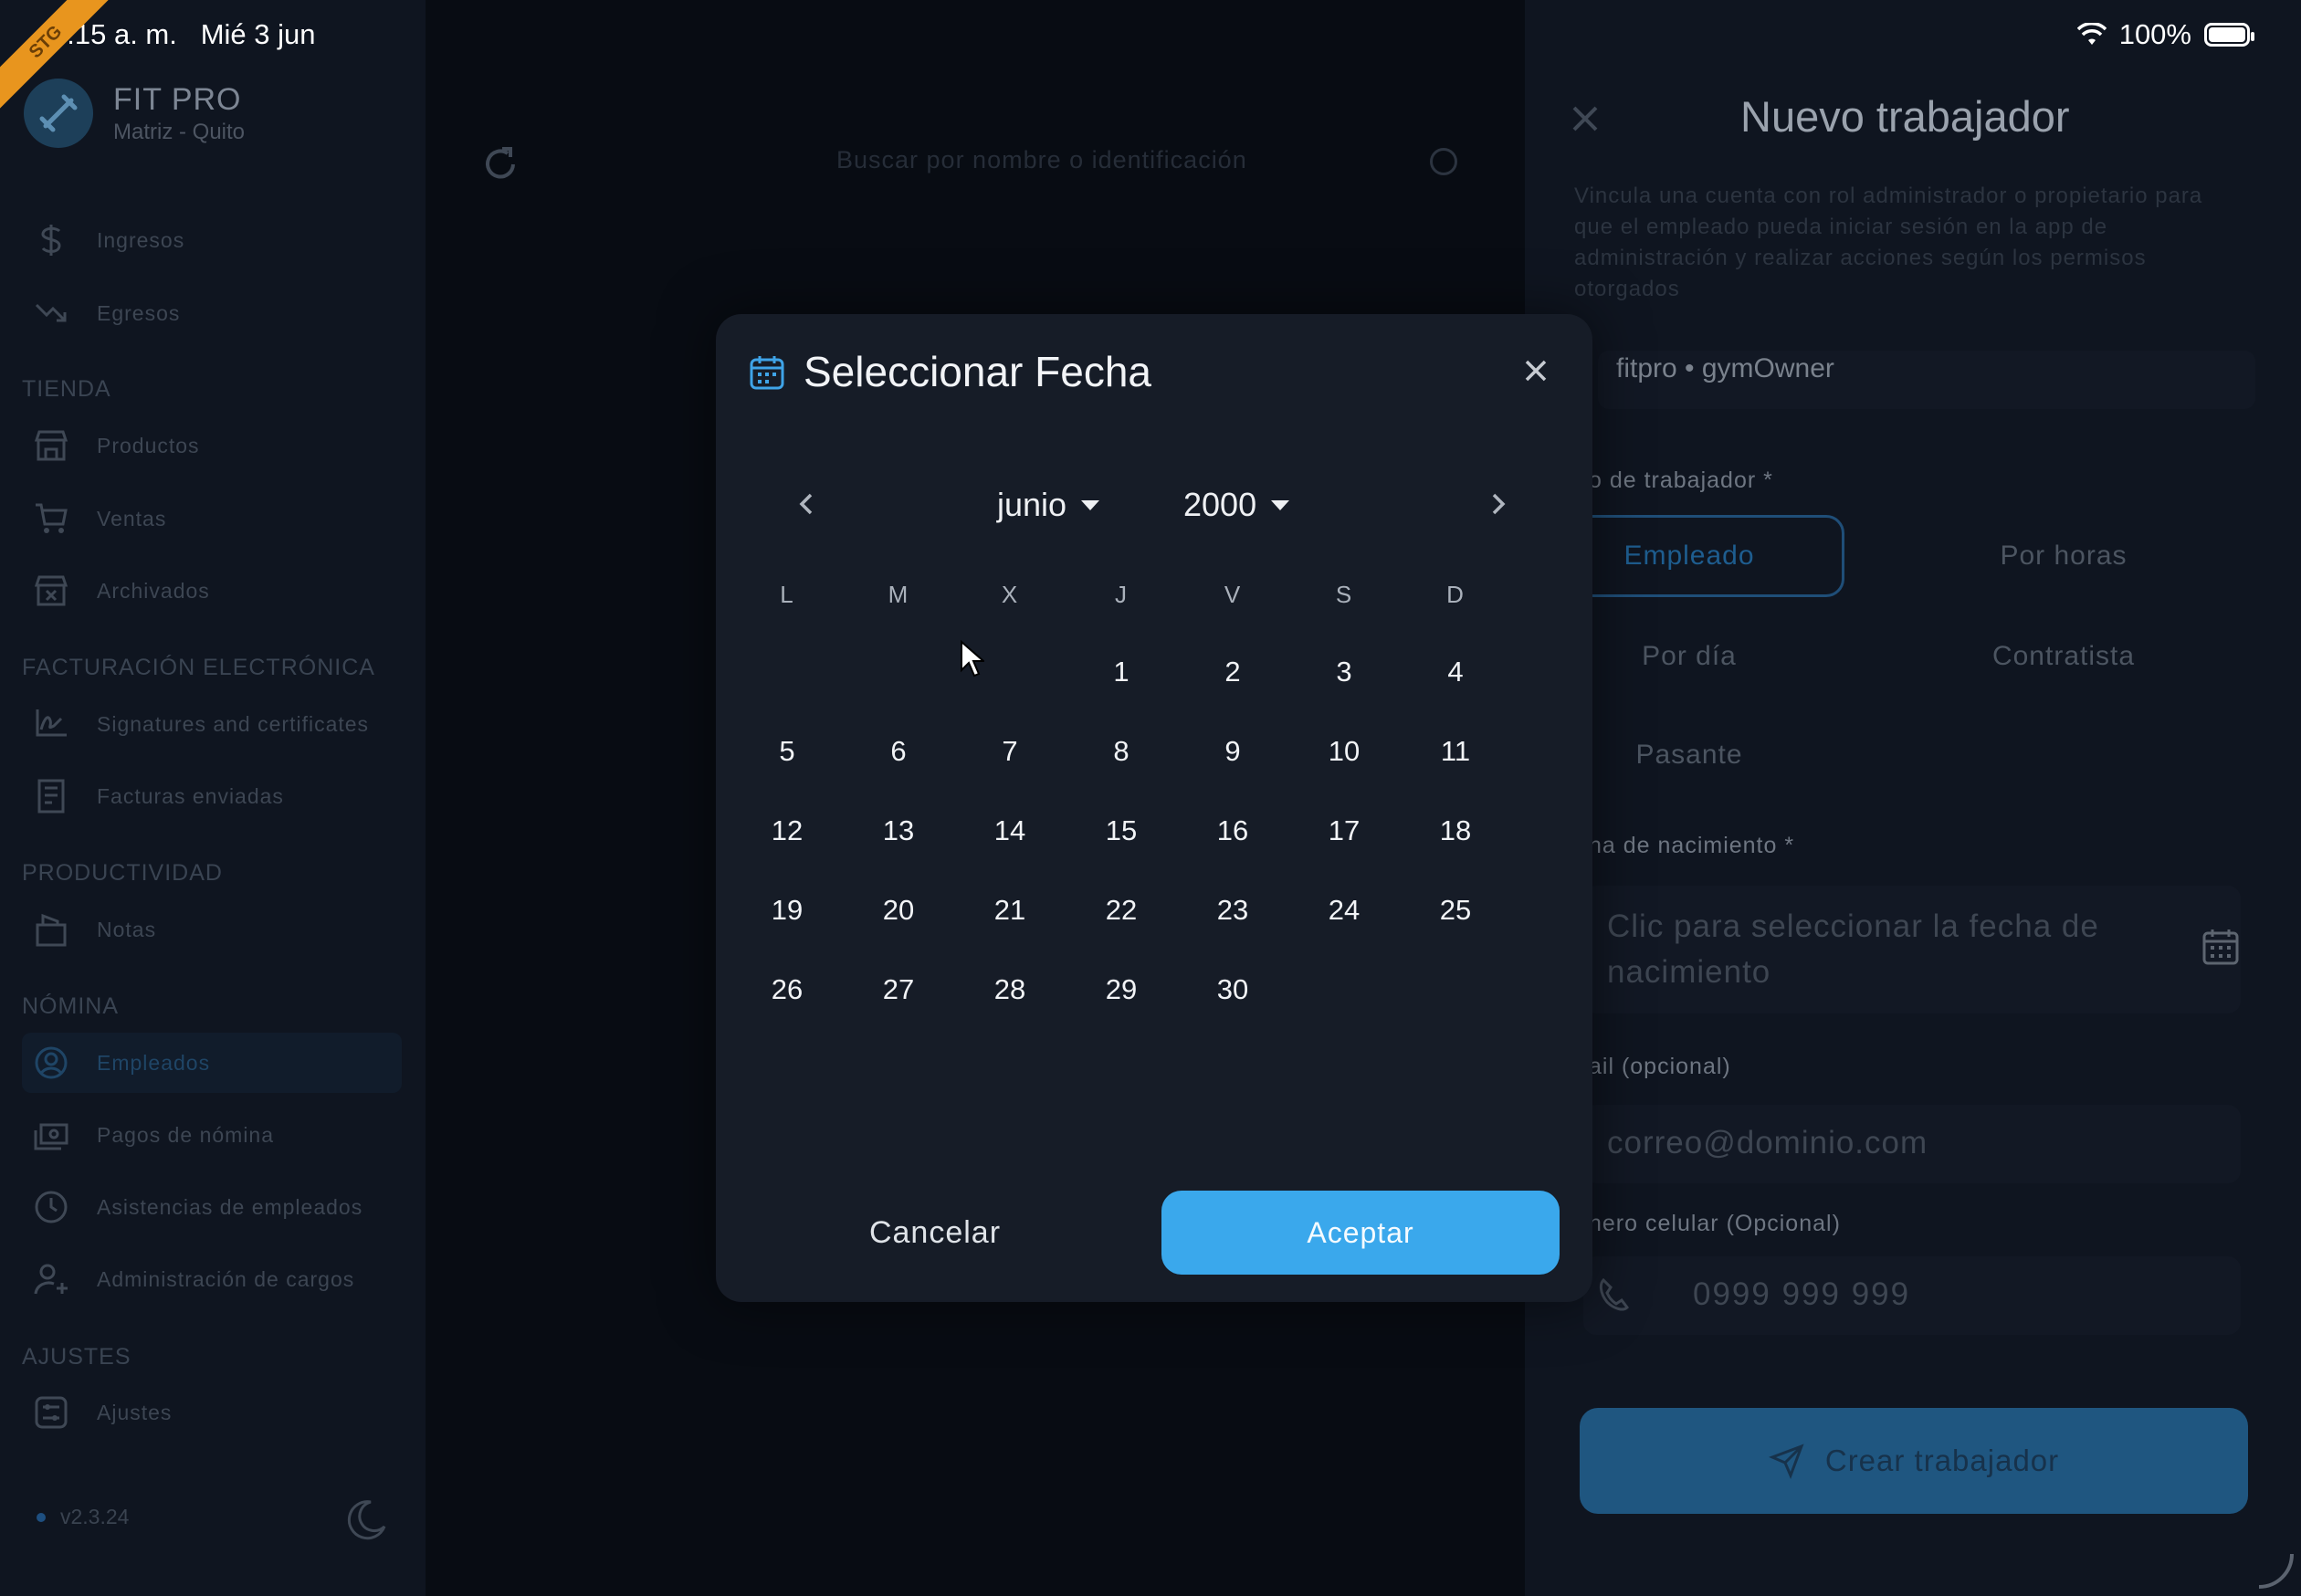 The width and height of the screenshot is (2301, 1596). What do you see at coordinates (212, 240) in the screenshot?
I see `sidebar-item-ingresos: Ingresos` at bounding box center [212, 240].